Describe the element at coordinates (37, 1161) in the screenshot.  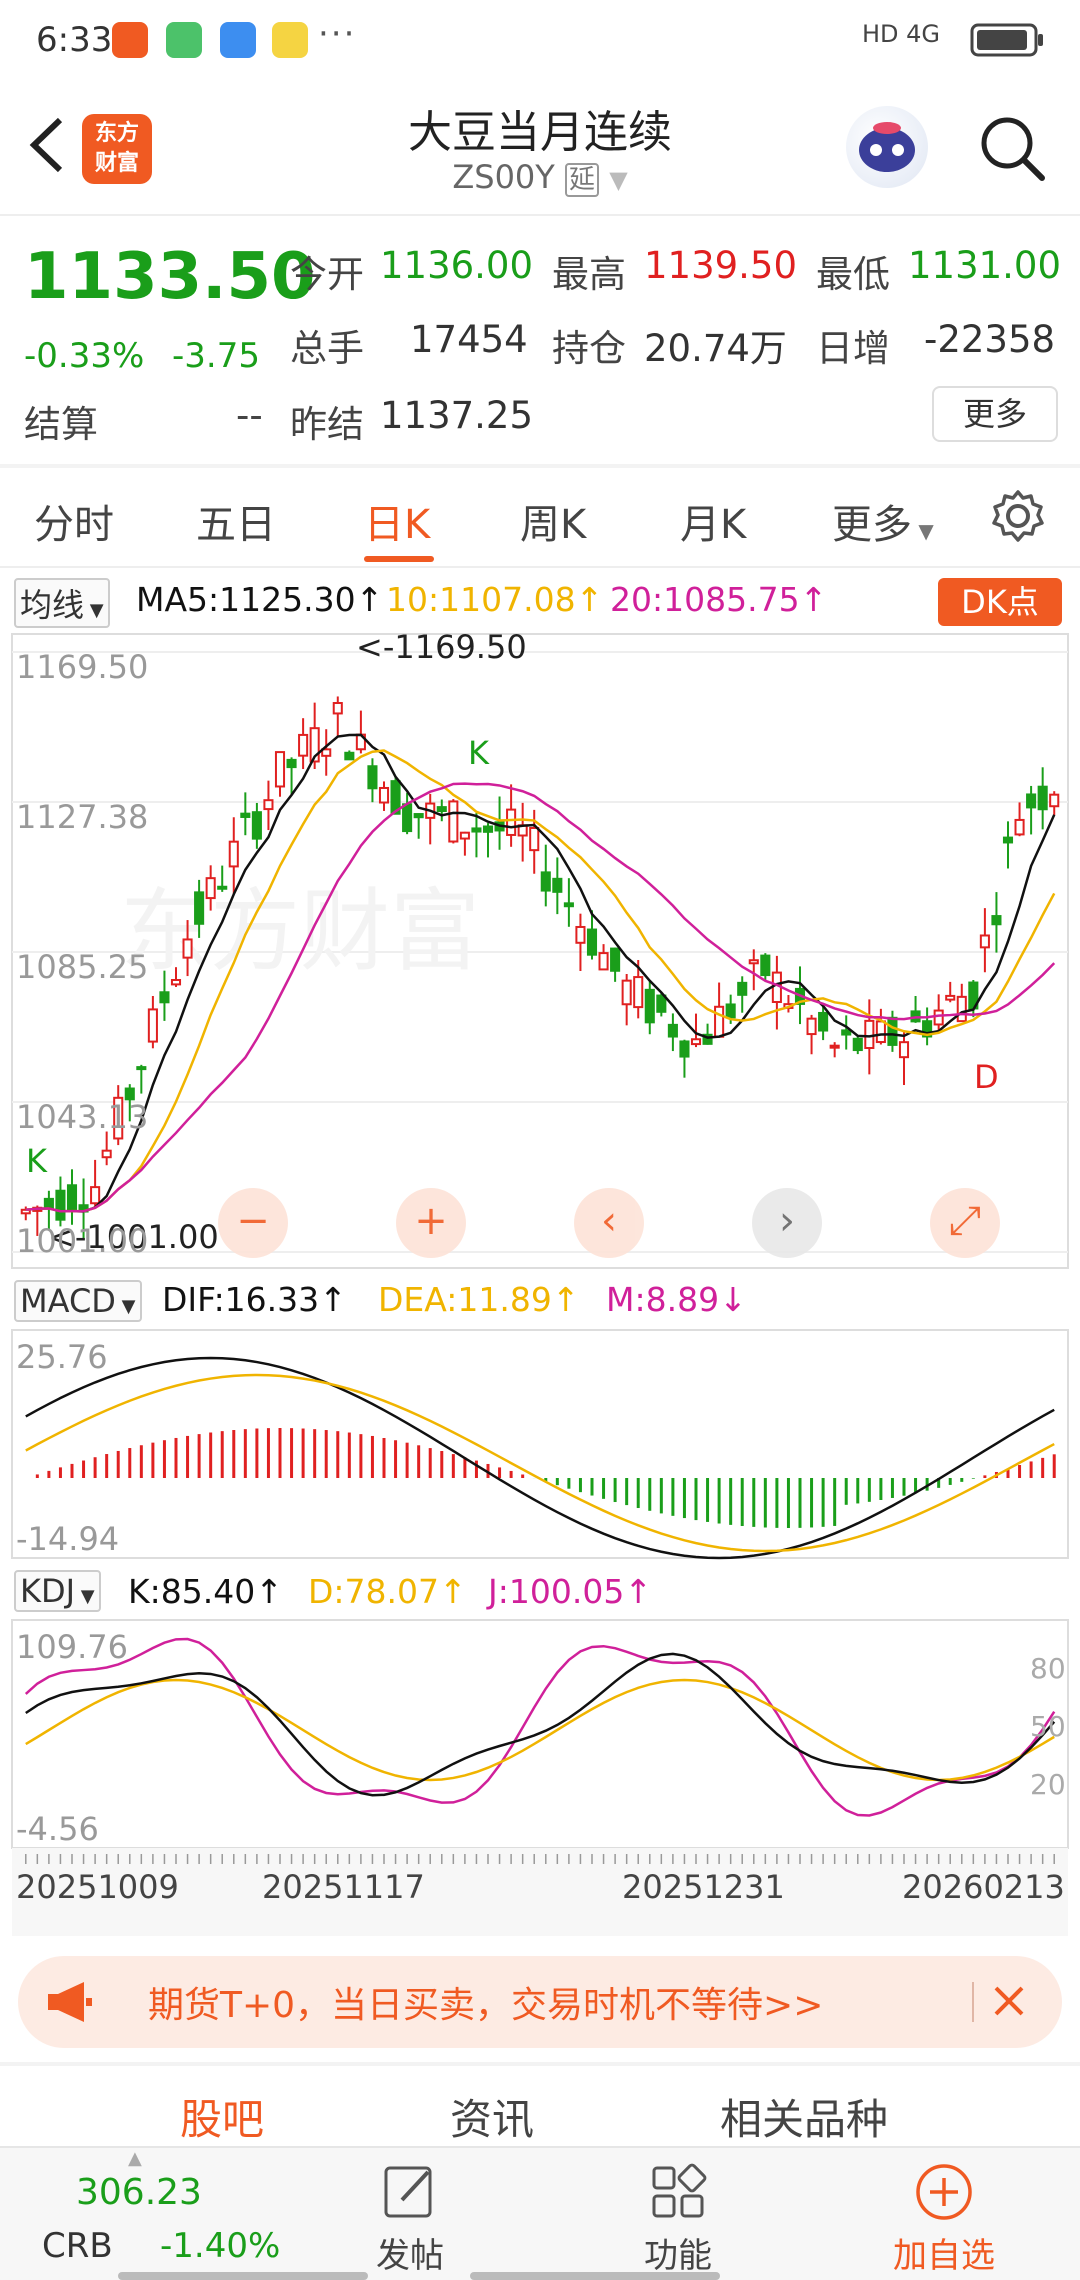
I see `k-signal-marker: K` at that location.